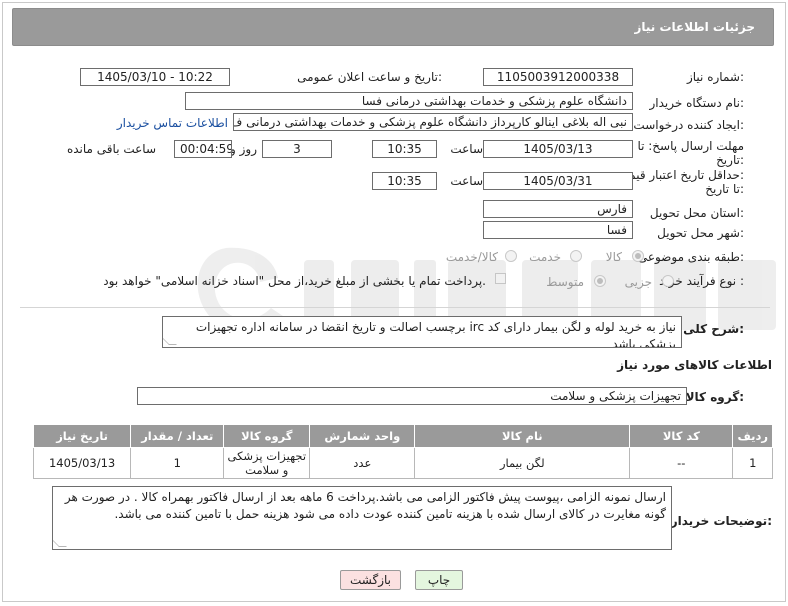  I want to click on col-row: ردیف, so click(752, 436).